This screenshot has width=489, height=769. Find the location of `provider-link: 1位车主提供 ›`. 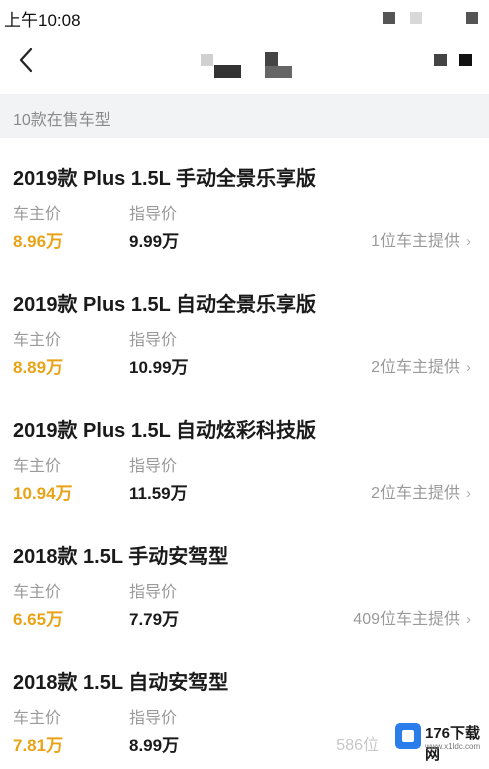

provider-link: 1位车主提供 › is located at coordinates (421, 239).